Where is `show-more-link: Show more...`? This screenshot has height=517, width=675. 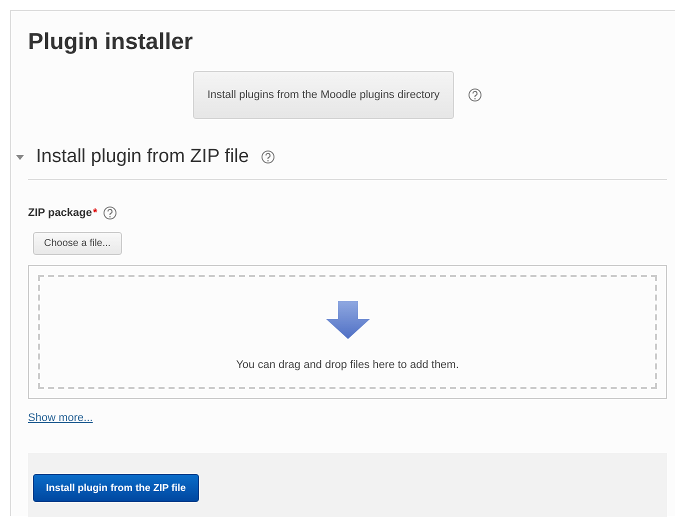 show-more-link: Show more... is located at coordinates (60, 418).